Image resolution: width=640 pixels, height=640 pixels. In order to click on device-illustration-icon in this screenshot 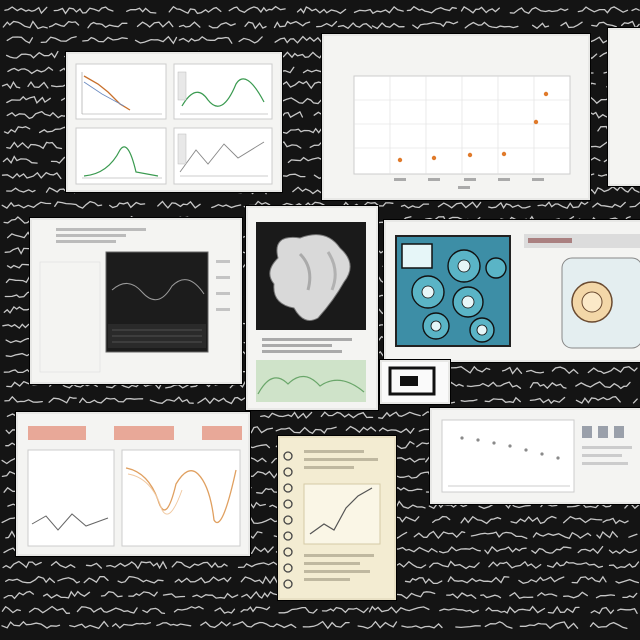, I will do `click(600, 303)`.